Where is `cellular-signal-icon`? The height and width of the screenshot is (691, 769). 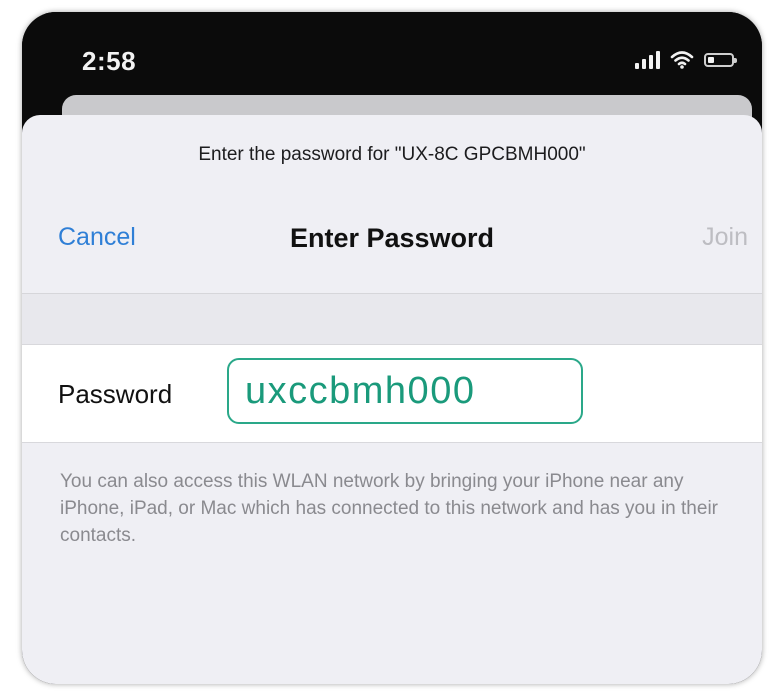
cellular-signal-icon is located at coordinates (647, 60).